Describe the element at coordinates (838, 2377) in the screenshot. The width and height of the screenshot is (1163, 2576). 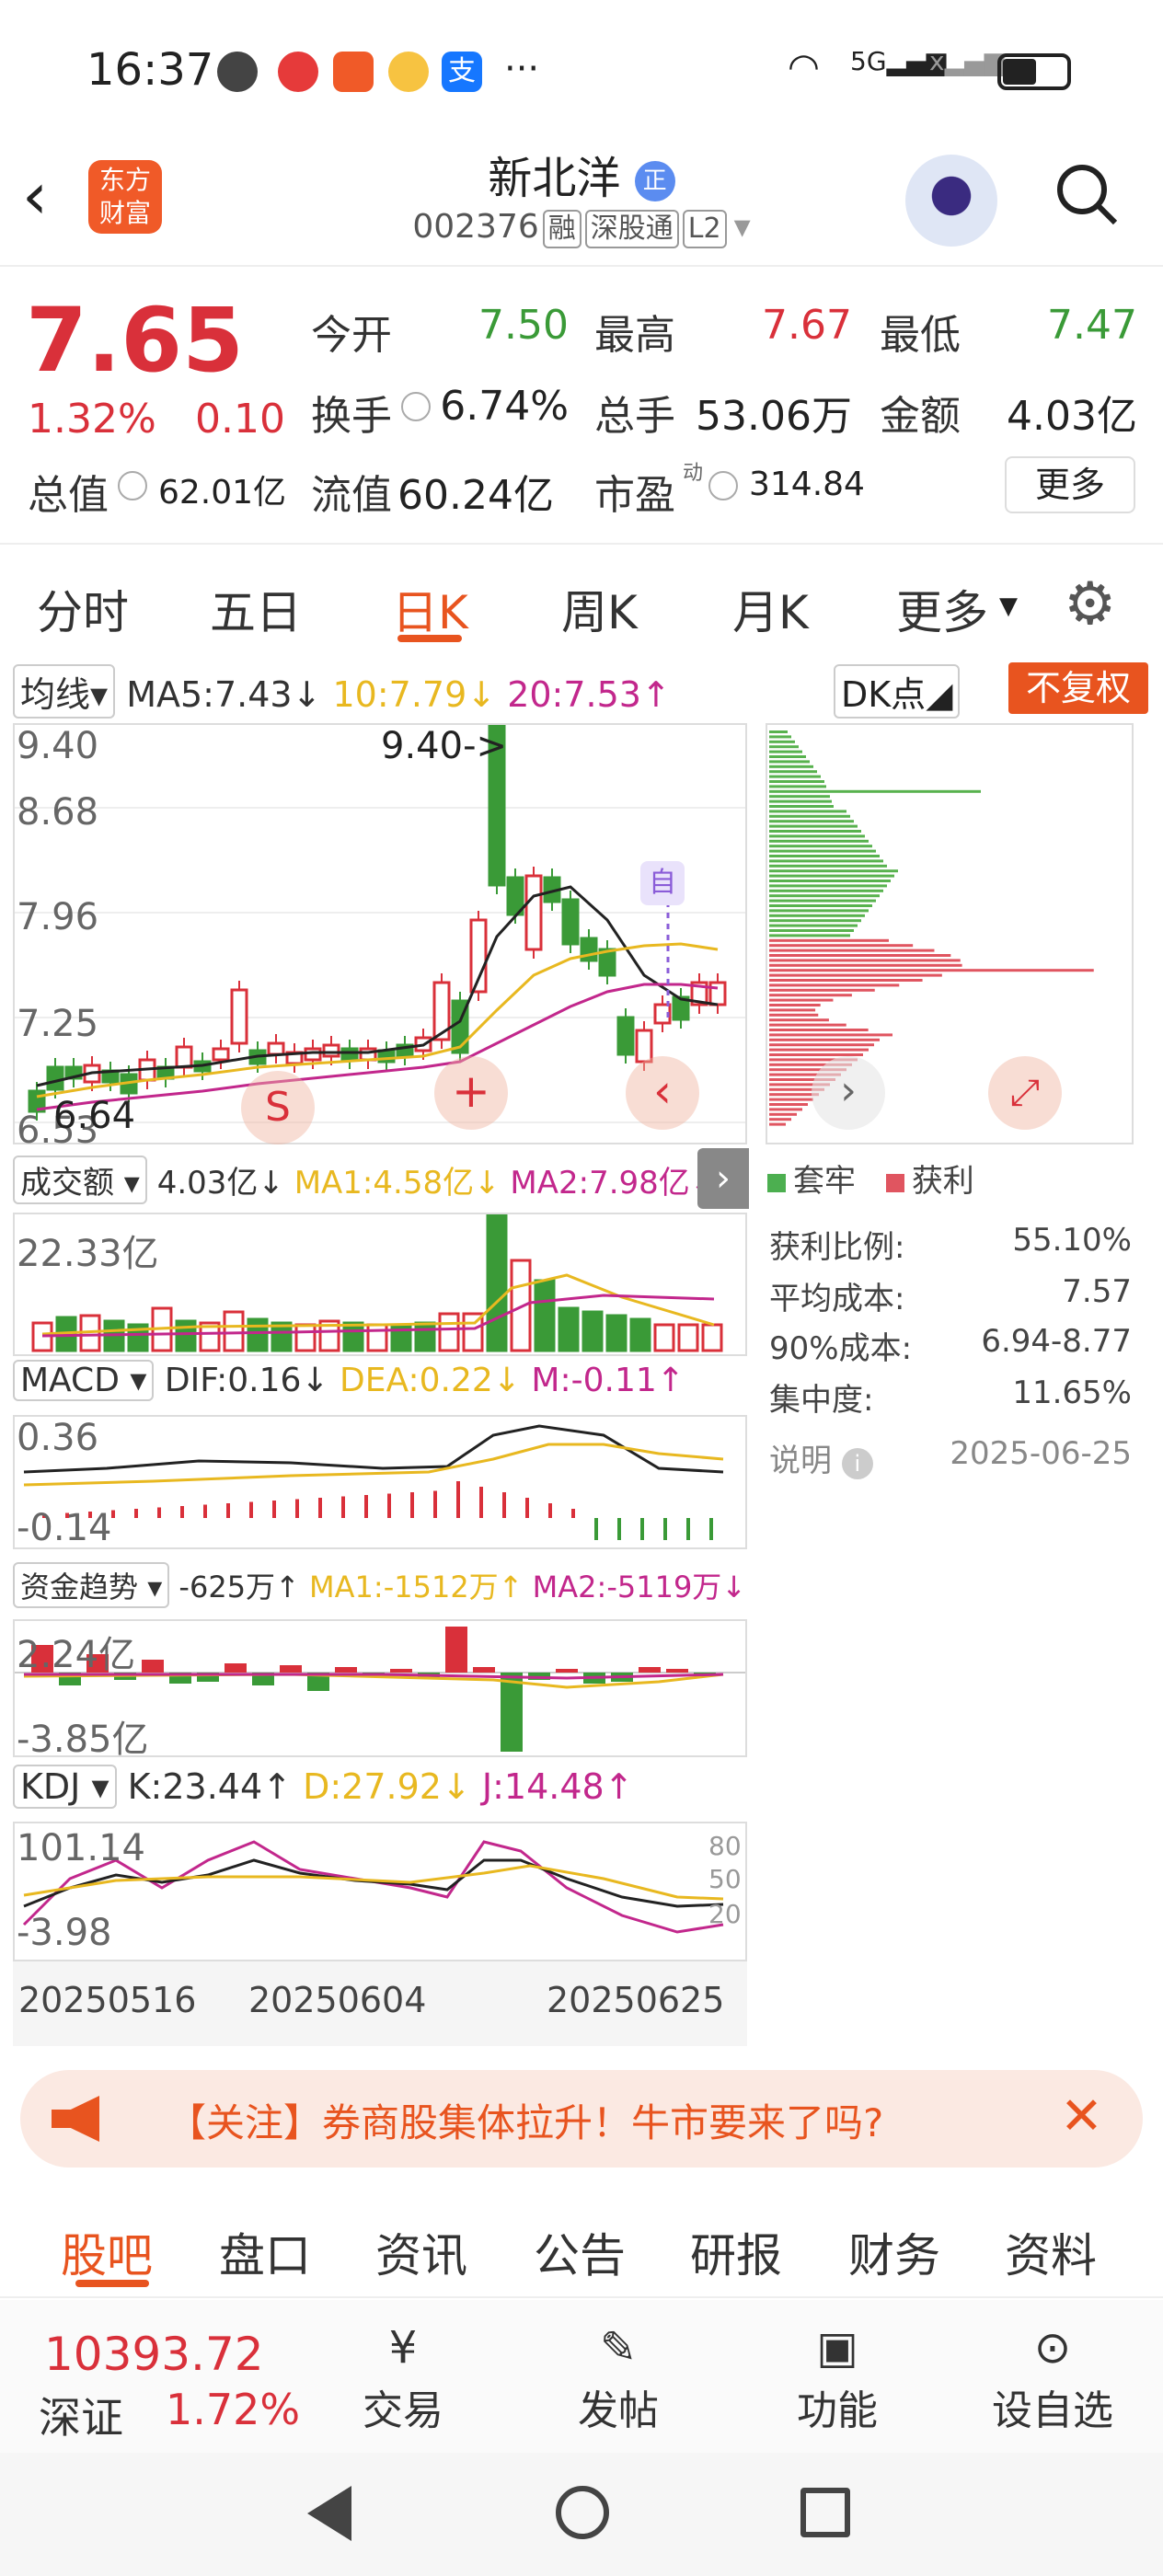
I see `function-button: ▣ 功能` at that location.